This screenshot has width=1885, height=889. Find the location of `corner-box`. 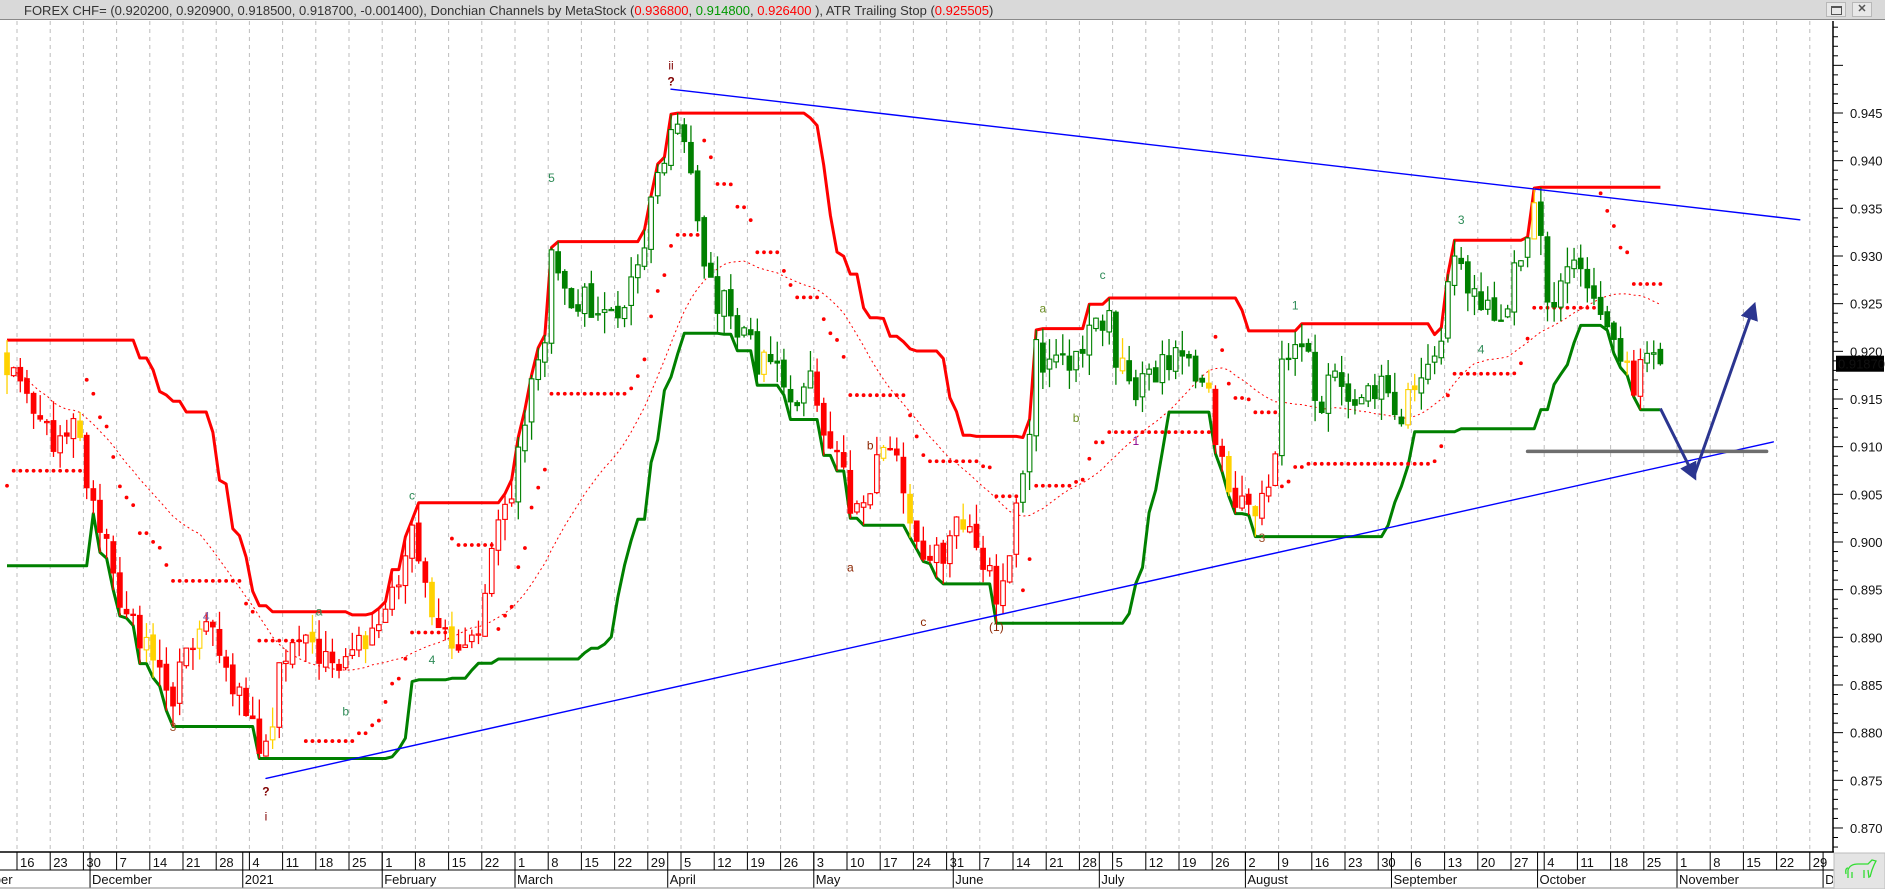

corner-box is located at coordinates (1859, 870).